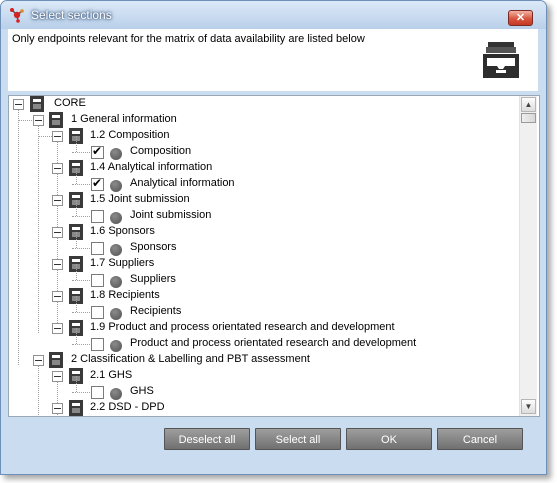 The height and width of the screenshot is (483, 557). I want to click on tree-node-section-2-2: 2.2 DSD - DPD, so click(259, 408).